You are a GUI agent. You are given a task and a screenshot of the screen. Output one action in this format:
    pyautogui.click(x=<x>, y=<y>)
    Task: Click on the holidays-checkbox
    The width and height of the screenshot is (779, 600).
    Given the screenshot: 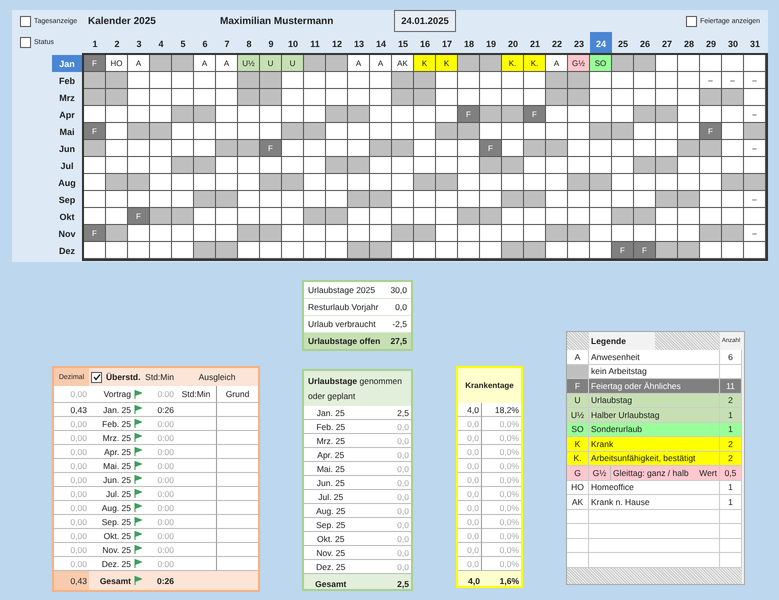 What is the action you would take?
    pyautogui.click(x=692, y=21)
    